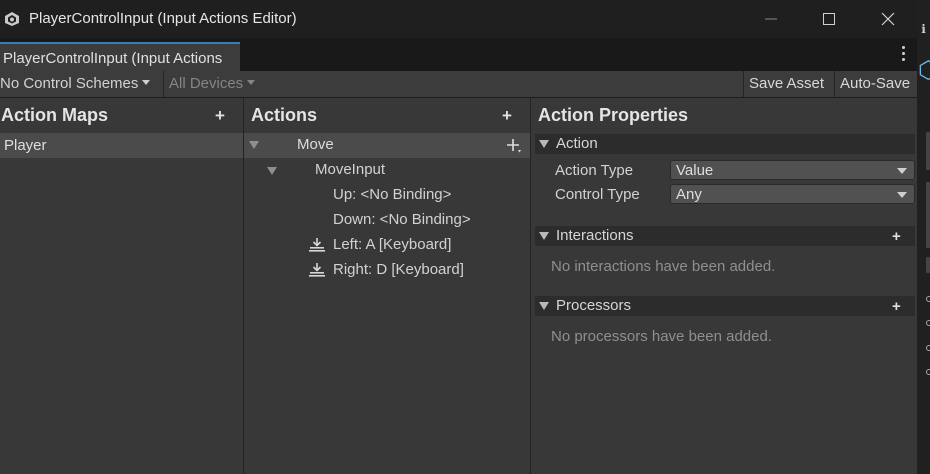 The image size is (930, 474). Describe the element at coordinates (594, 170) in the screenshot. I see `action-type-label: Action Type` at that location.